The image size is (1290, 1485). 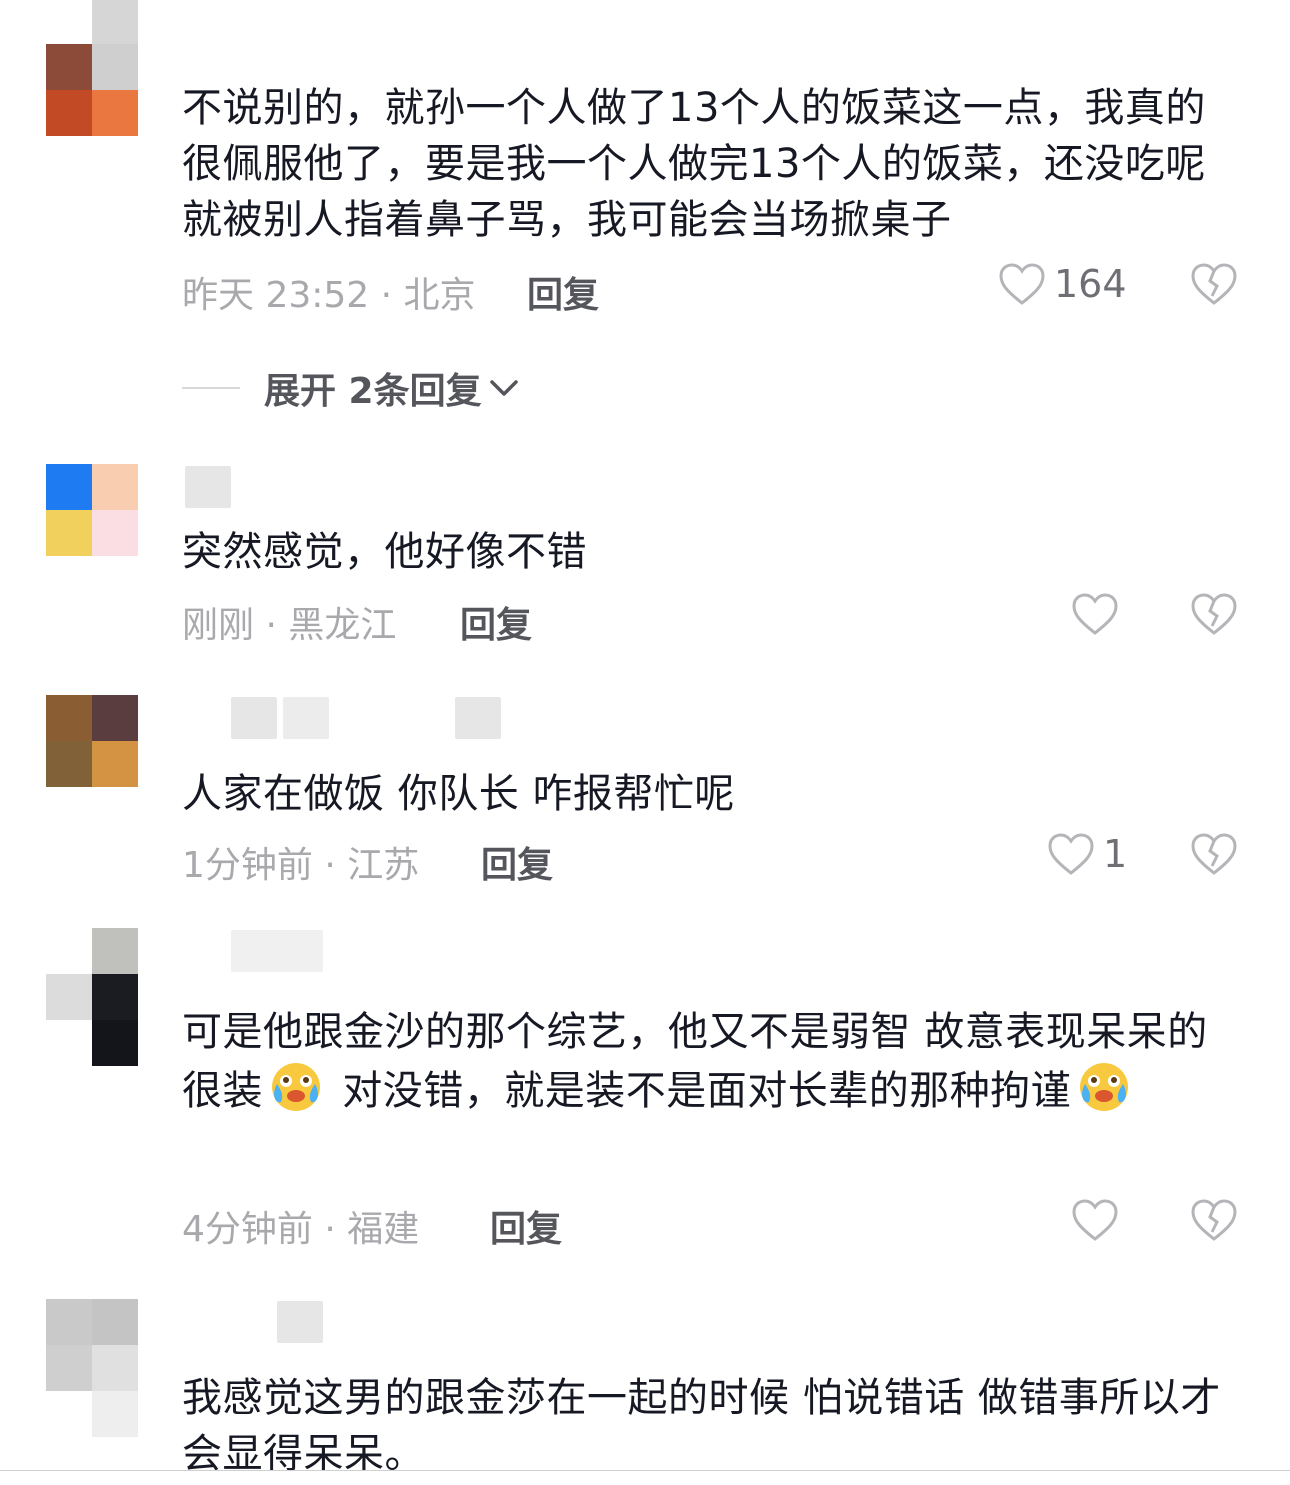 What do you see at coordinates (289, 625) in the screenshot?
I see `comment-meta: 刚刚 · 黑龙江` at bounding box center [289, 625].